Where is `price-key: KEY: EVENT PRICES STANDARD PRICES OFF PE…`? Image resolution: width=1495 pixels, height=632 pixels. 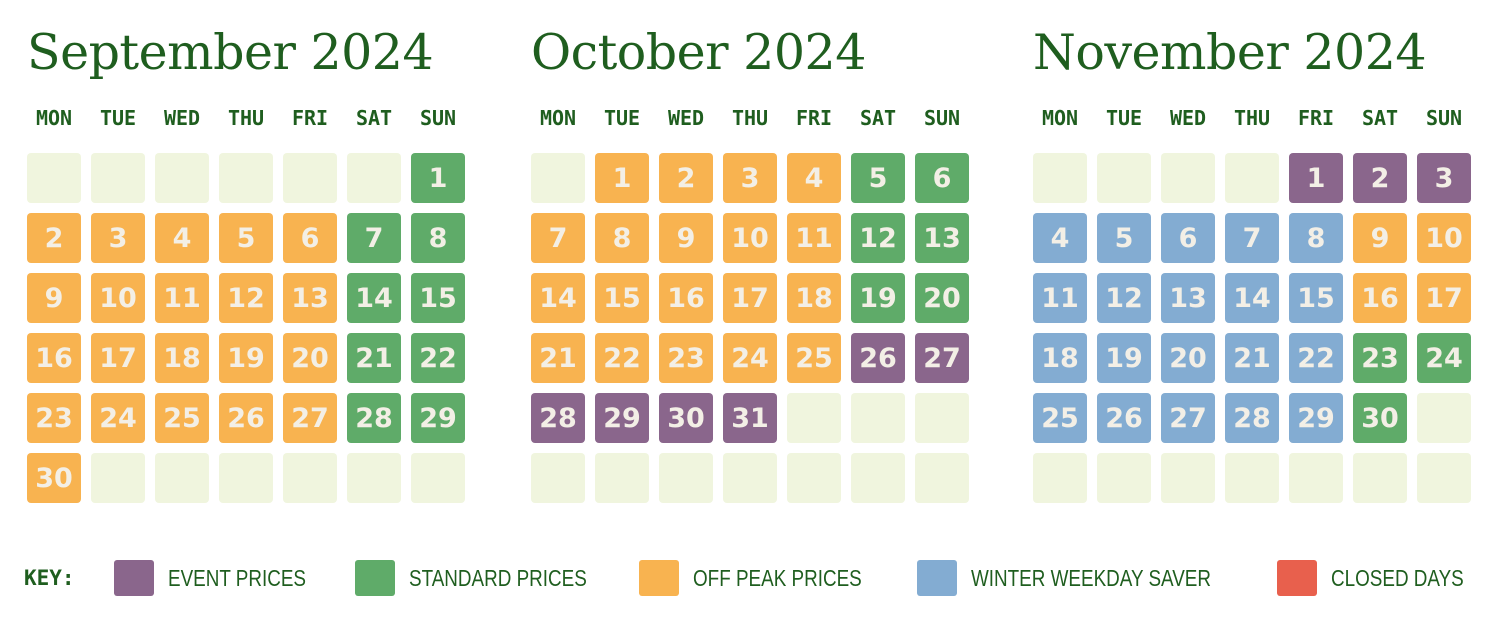 price-key: KEY: EVENT PRICES STANDARD PRICES OFF PE… is located at coordinates (747, 578).